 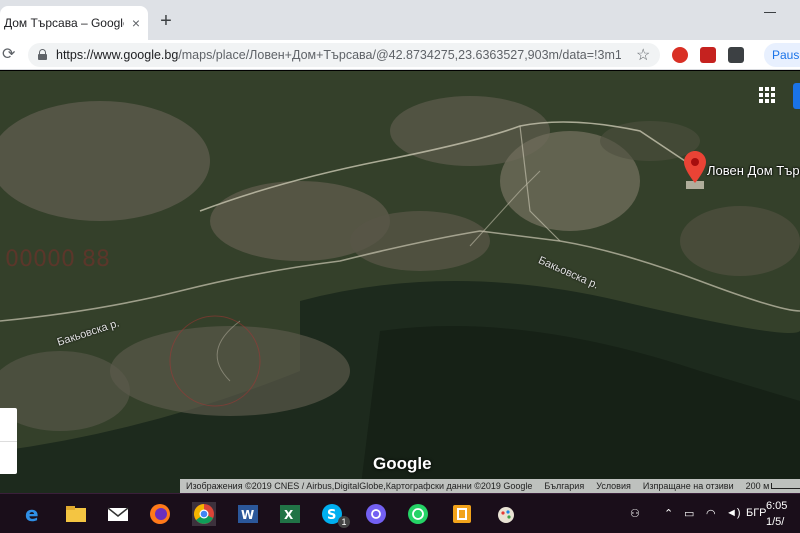 I want to click on mail-icon, so click(x=118, y=514).